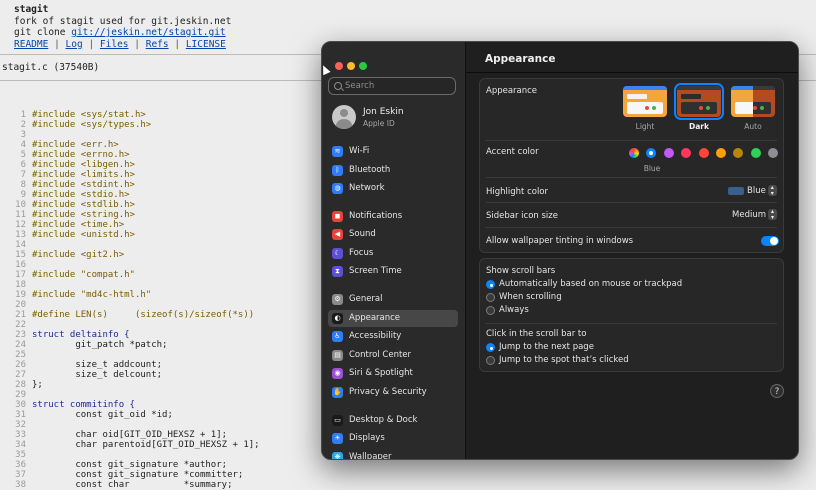  Describe the element at coordinates (20, 345) in the screenshot. I see `line-number: 24` at that location.